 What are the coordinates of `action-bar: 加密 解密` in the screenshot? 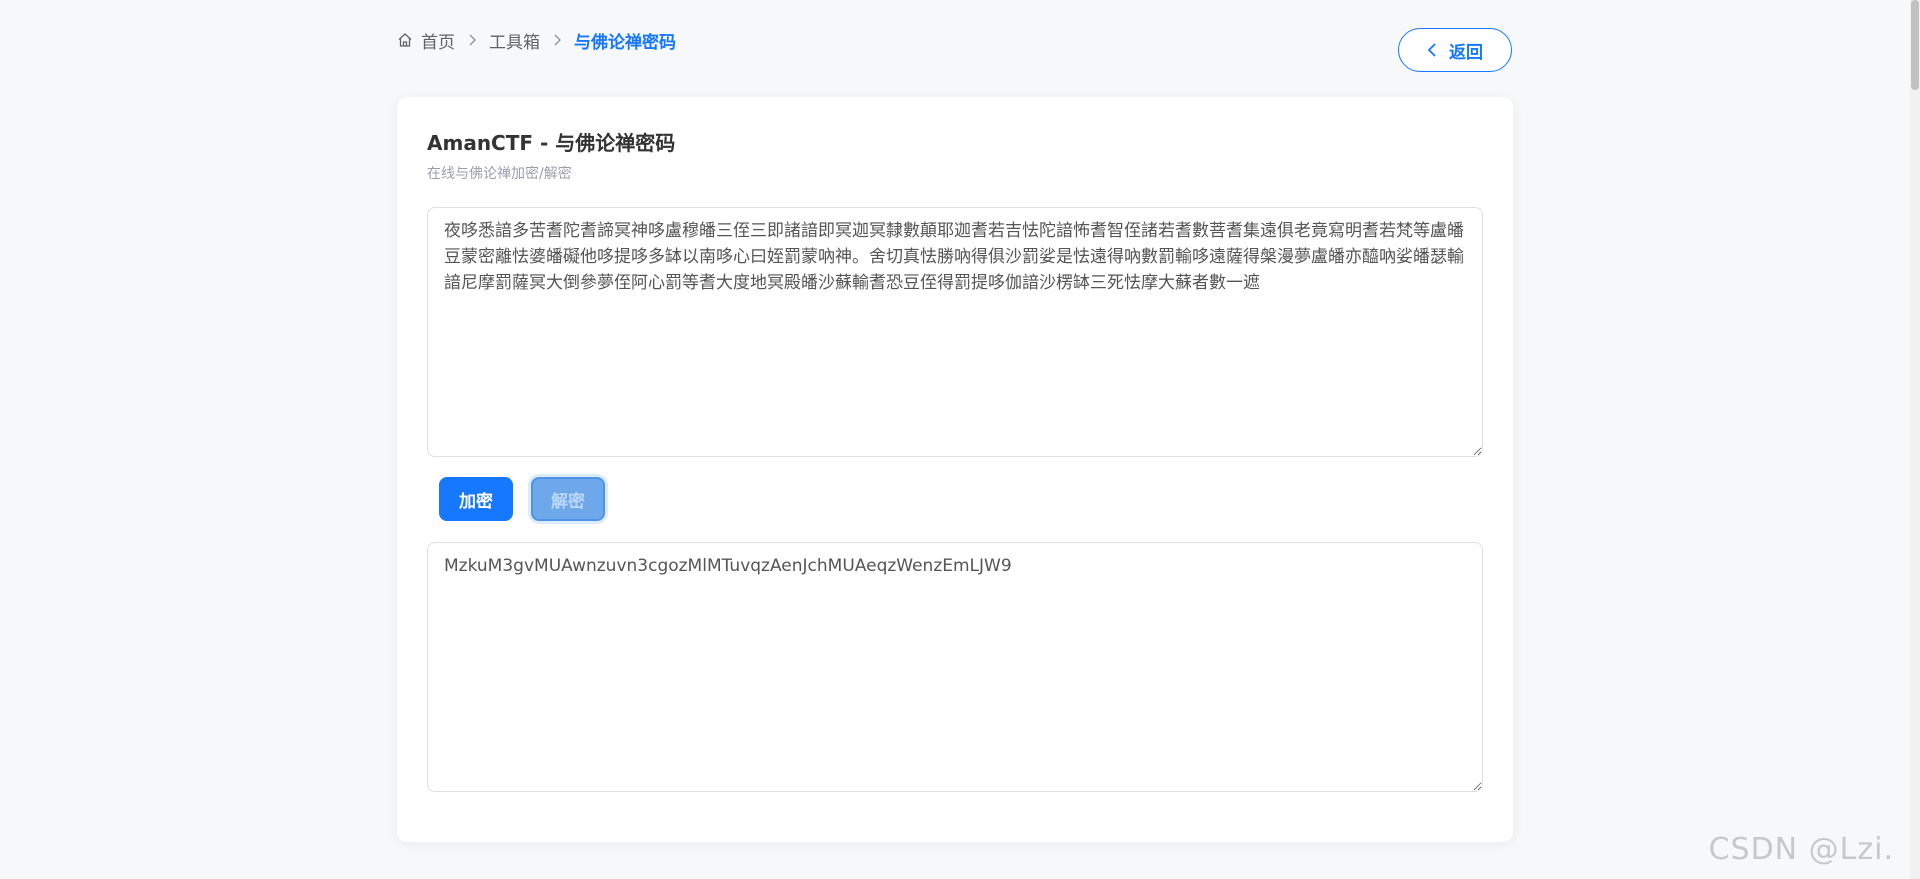 It's located at (522, 499).